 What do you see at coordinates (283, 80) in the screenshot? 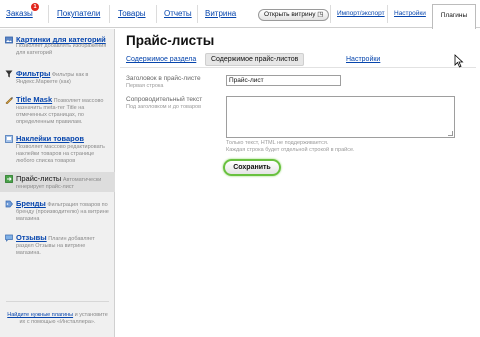
I see `heading-input: Прайс-лист` at bounding box center [283, 80].